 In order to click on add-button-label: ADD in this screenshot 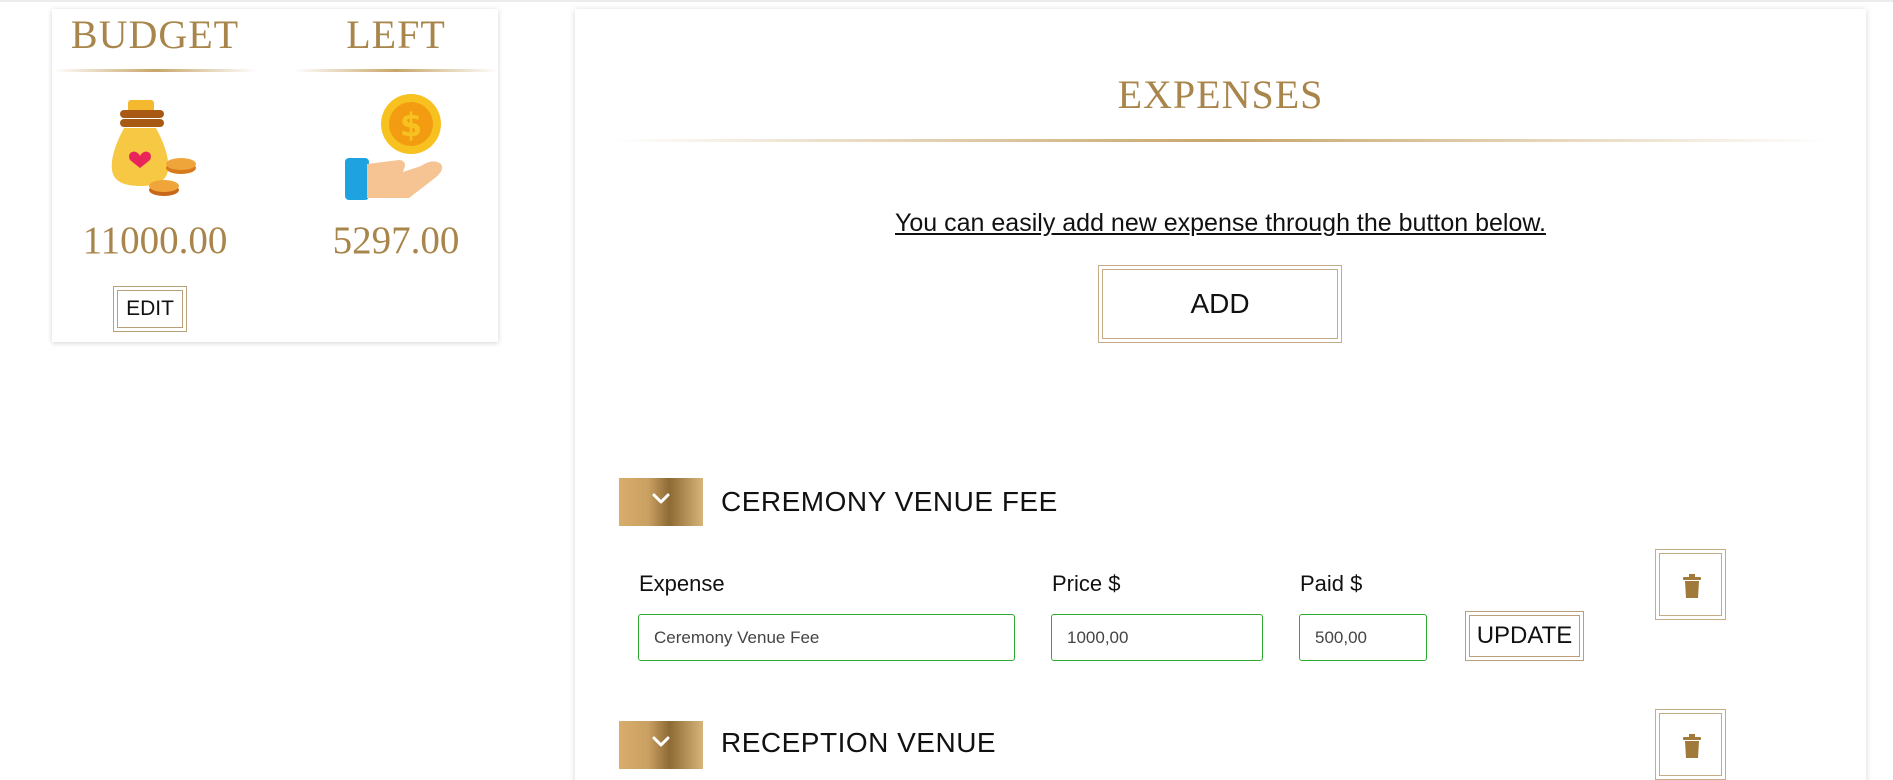, I will do `click(1220, 304)`.